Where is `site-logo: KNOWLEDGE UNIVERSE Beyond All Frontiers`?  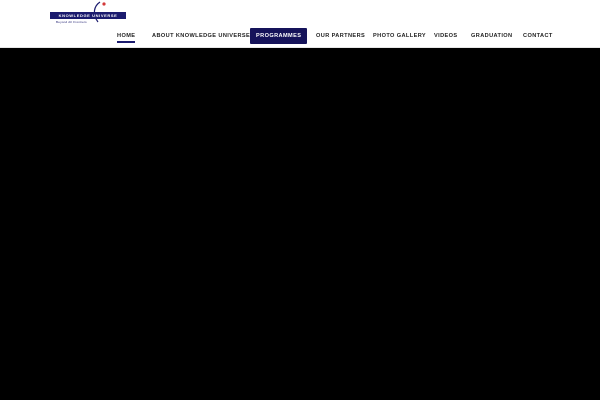 site-logo: KNOWLEDGE UNIVERSE Beyond All Frontiers is located at coordinates (90, 12).